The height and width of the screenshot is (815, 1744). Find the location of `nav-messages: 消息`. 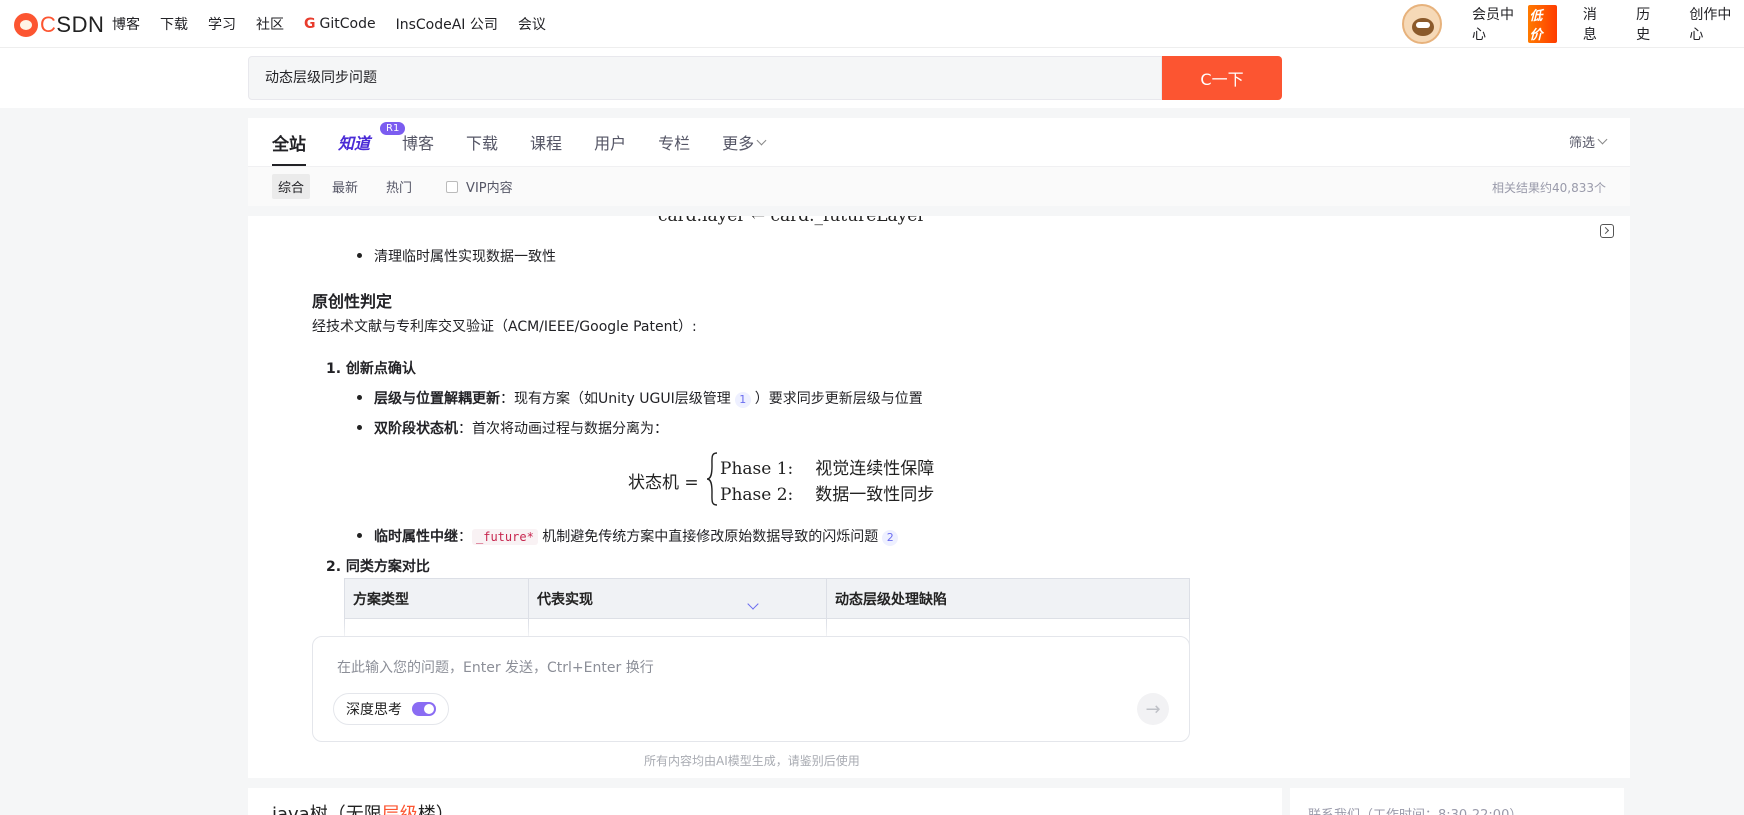

nav-messages: 消息 is located at coordinates (1596, 24).